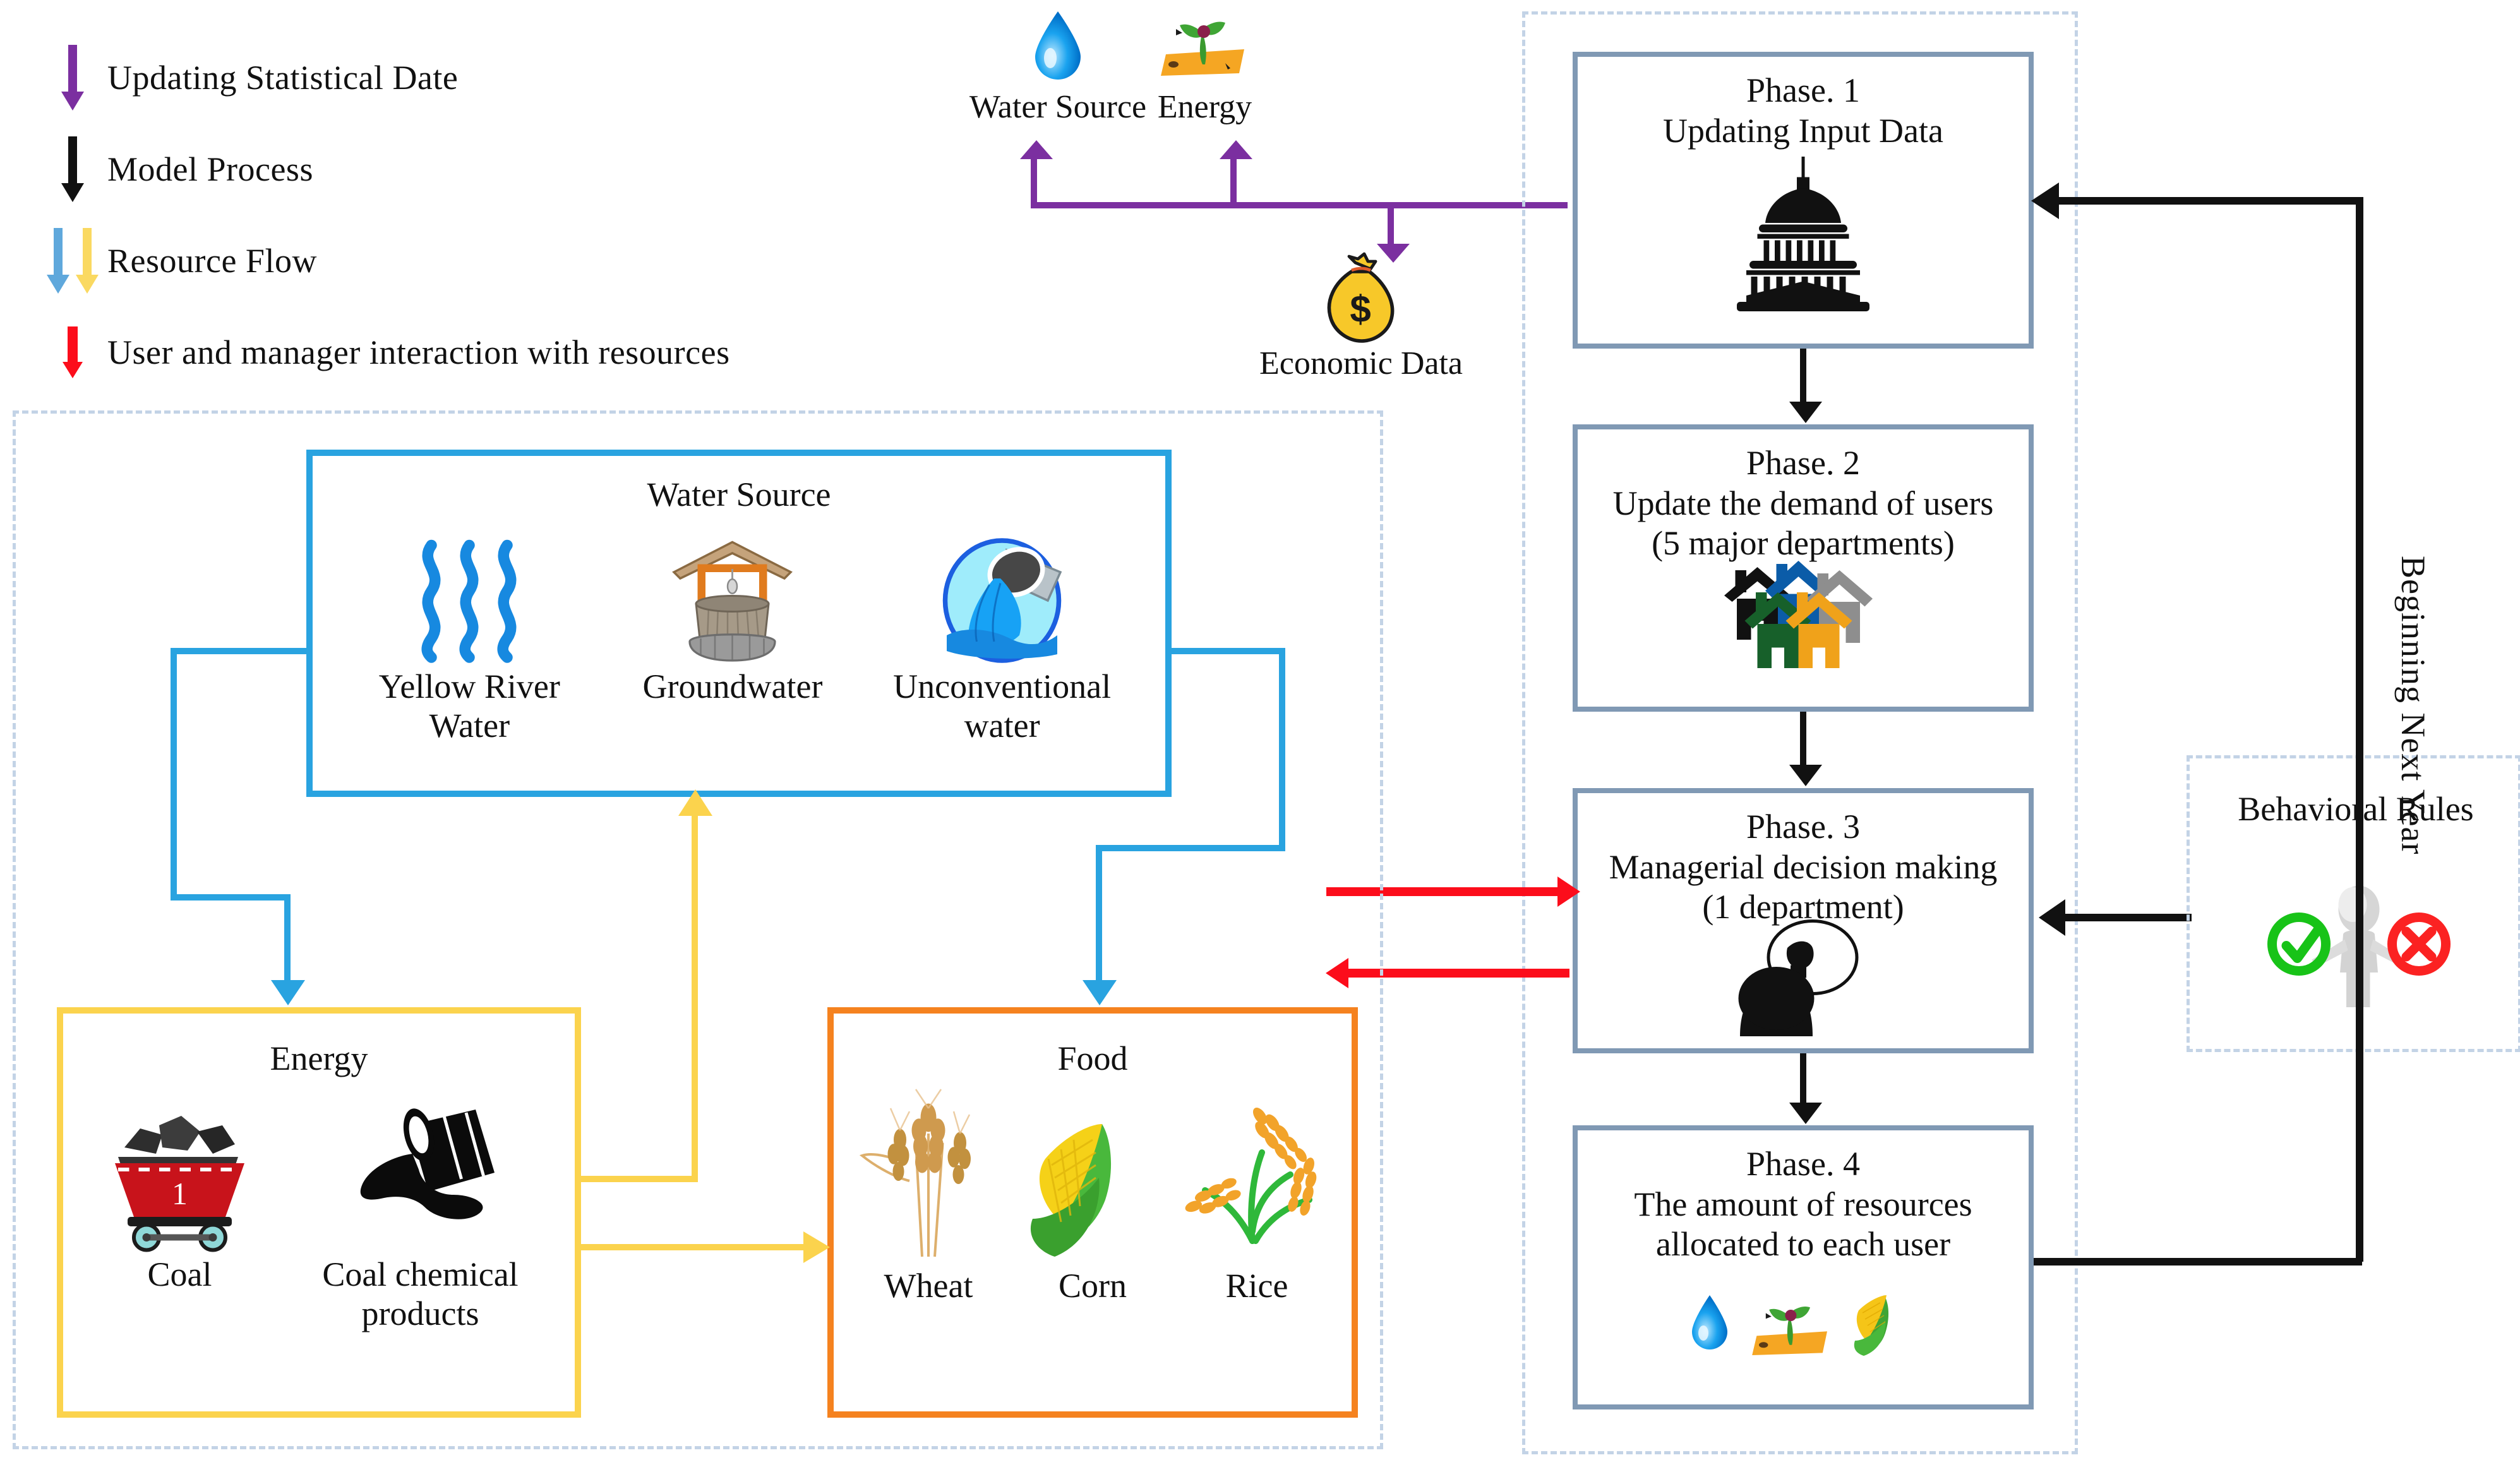 This screenshot has width=2520, height=1472. What do you see at coordinates (1803, 1204) in the screenshot?
I see `phase-4-subtitle: The amount of resources` at bounding box center [1803, 1204].